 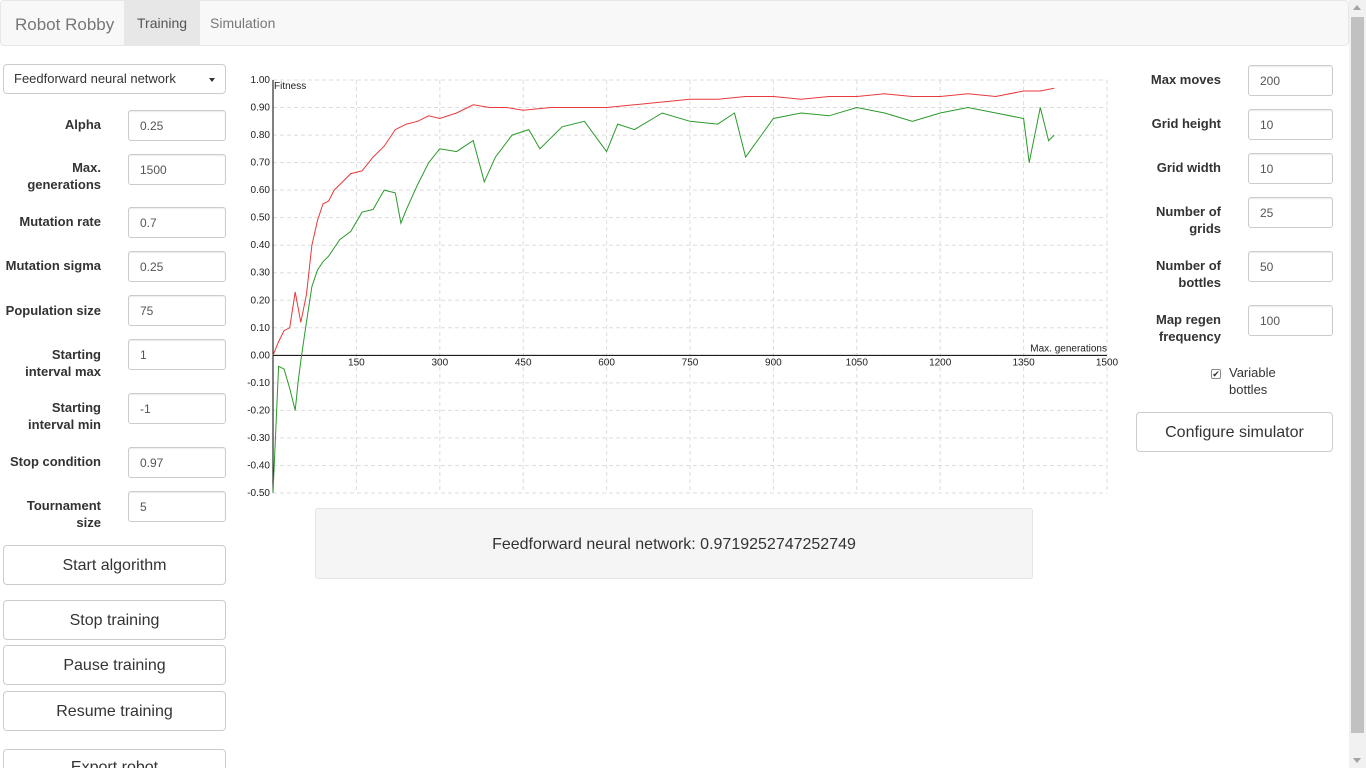 What do you see at coordinates (261, 355) in the screenshot?
I see `y-tick-label: 0.00` at bounding box center [261, 355].